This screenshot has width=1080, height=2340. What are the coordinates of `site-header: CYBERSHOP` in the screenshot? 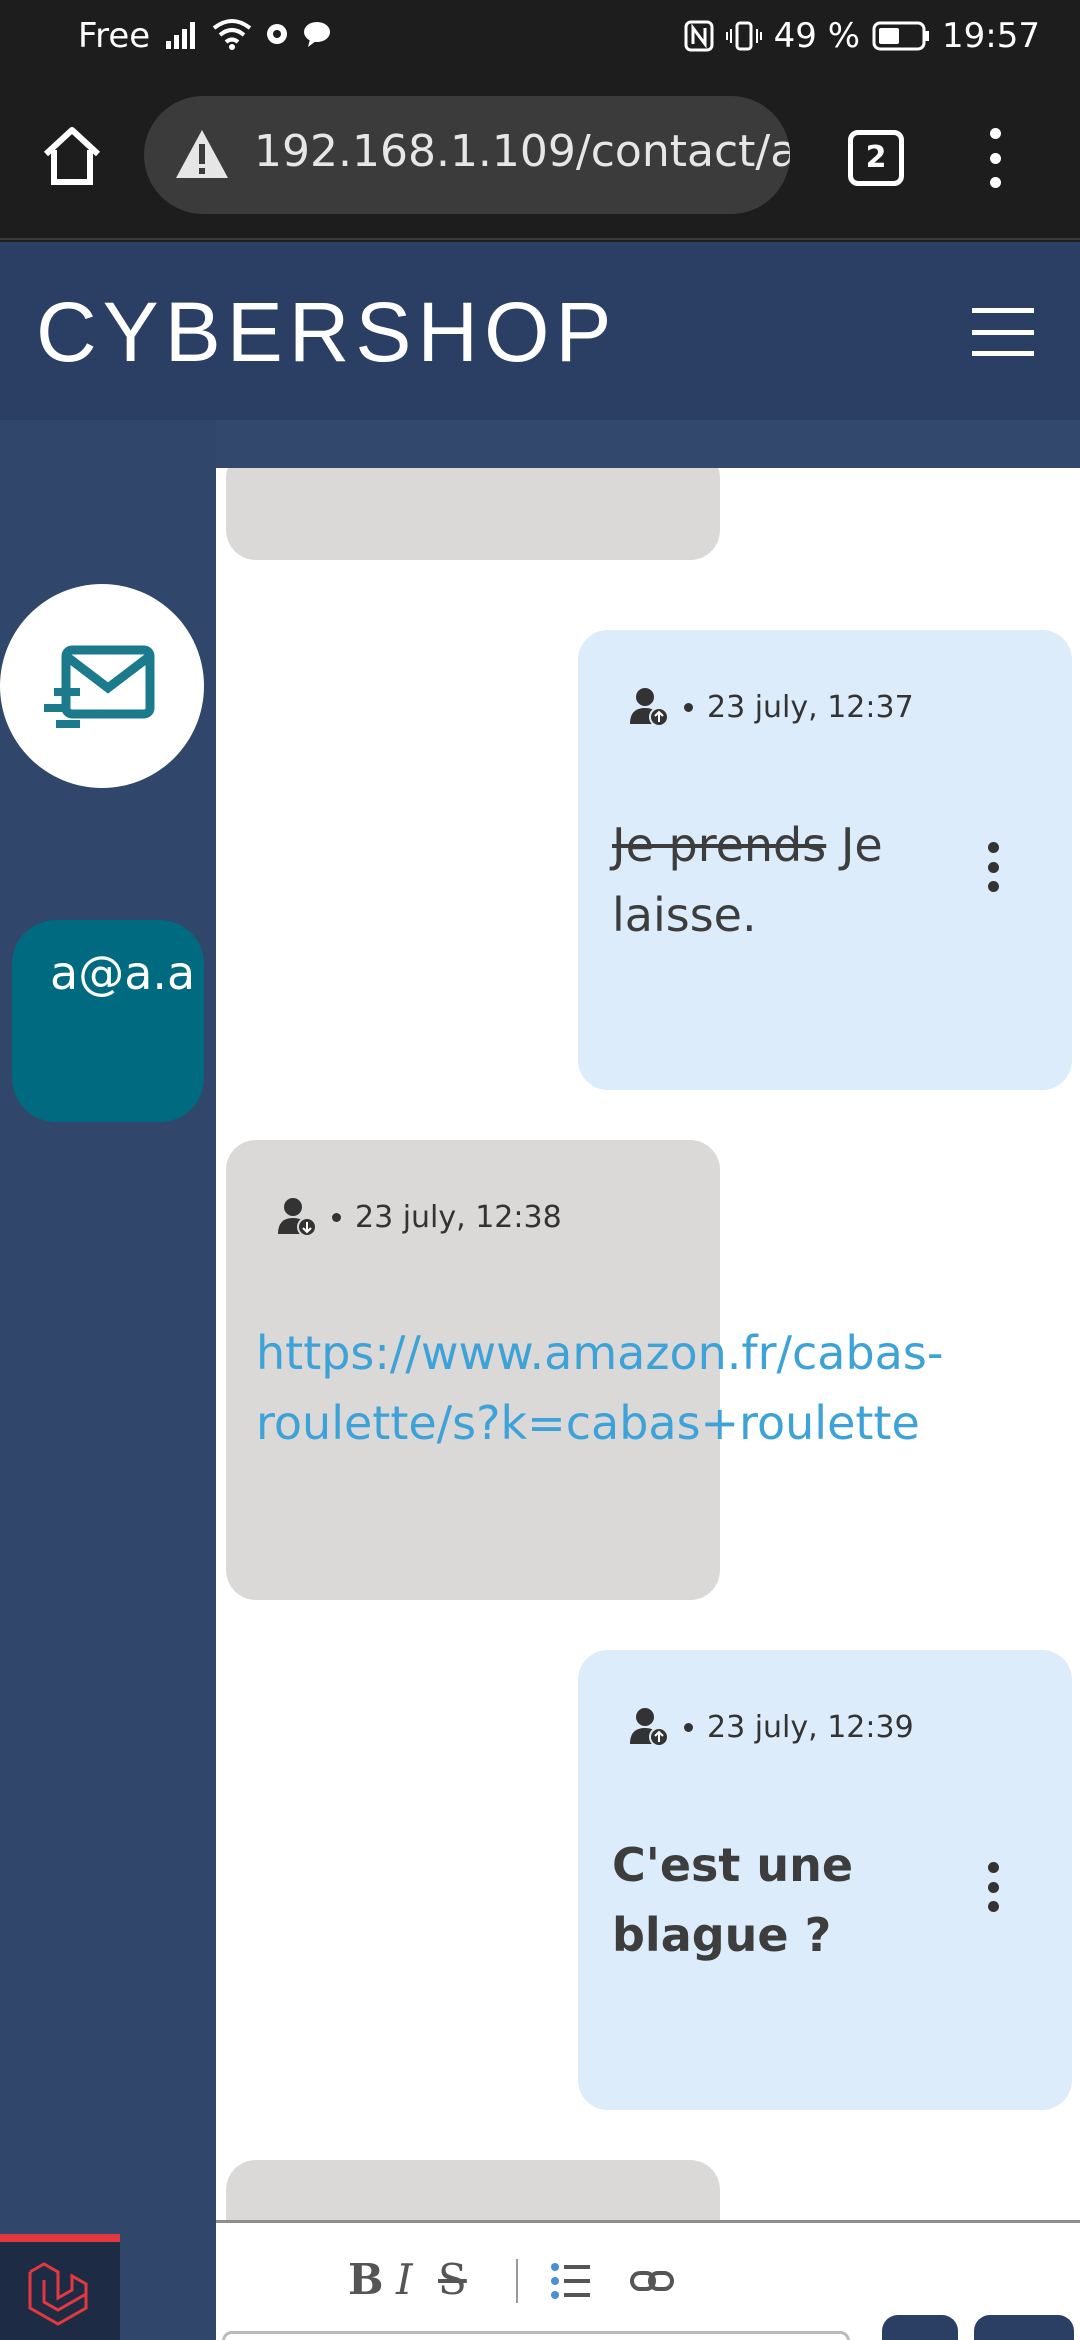 It's located at (540, 331).